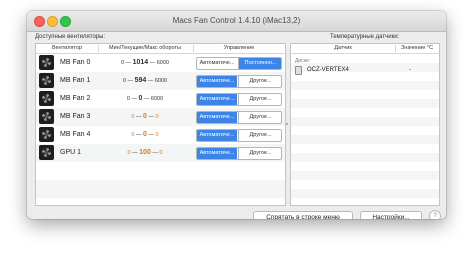  I want to click on titlebar: Macs Fan Control 1.4.10 (iMac13,2), so click(236, 21).